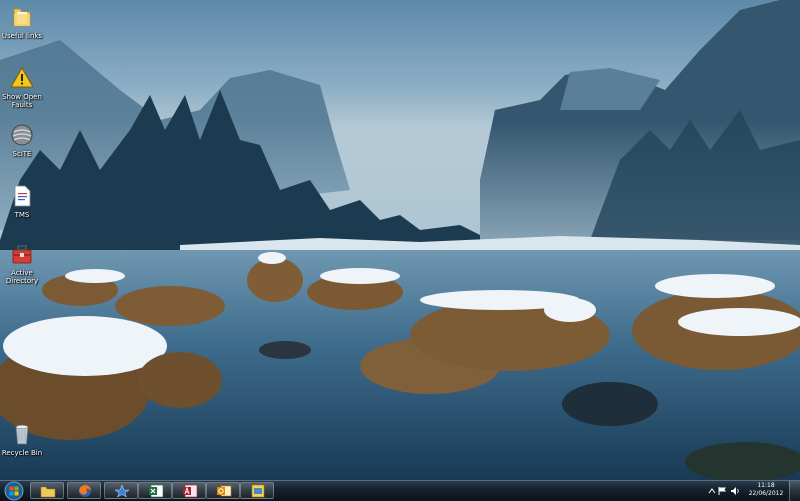 The width and height of the screenshot is (800, 501). I want to click on taskbar-notes-button, so click(257, 490).